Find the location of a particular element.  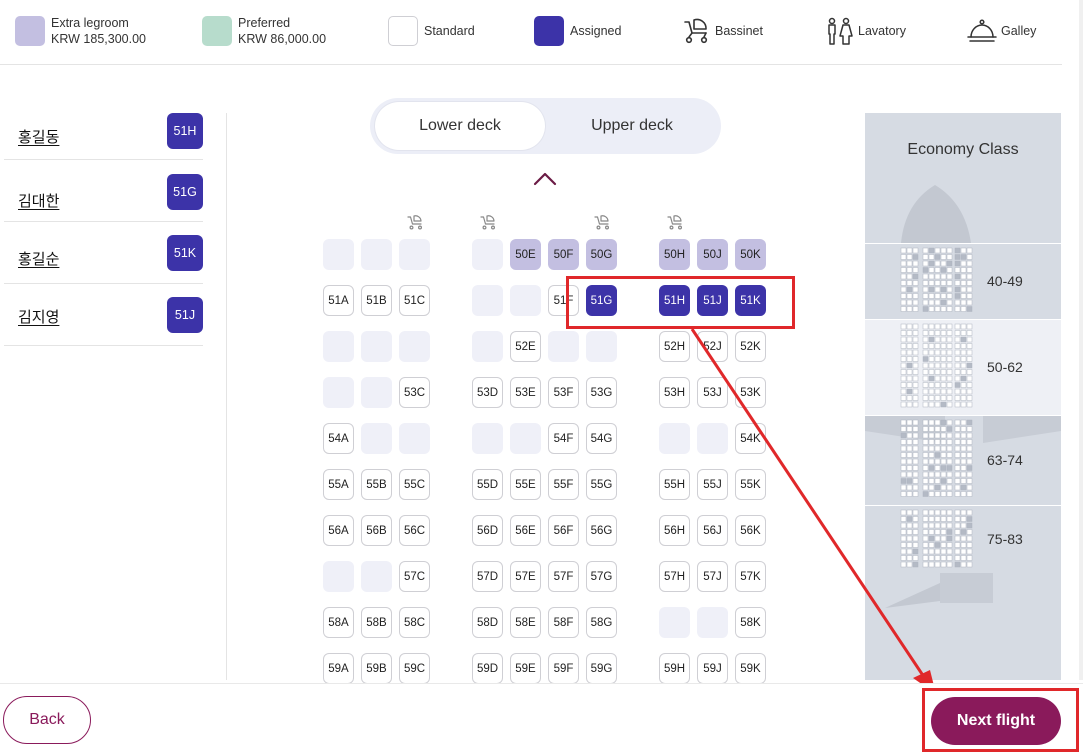

seat-57G: 57G is located at coordinates (601, 576).